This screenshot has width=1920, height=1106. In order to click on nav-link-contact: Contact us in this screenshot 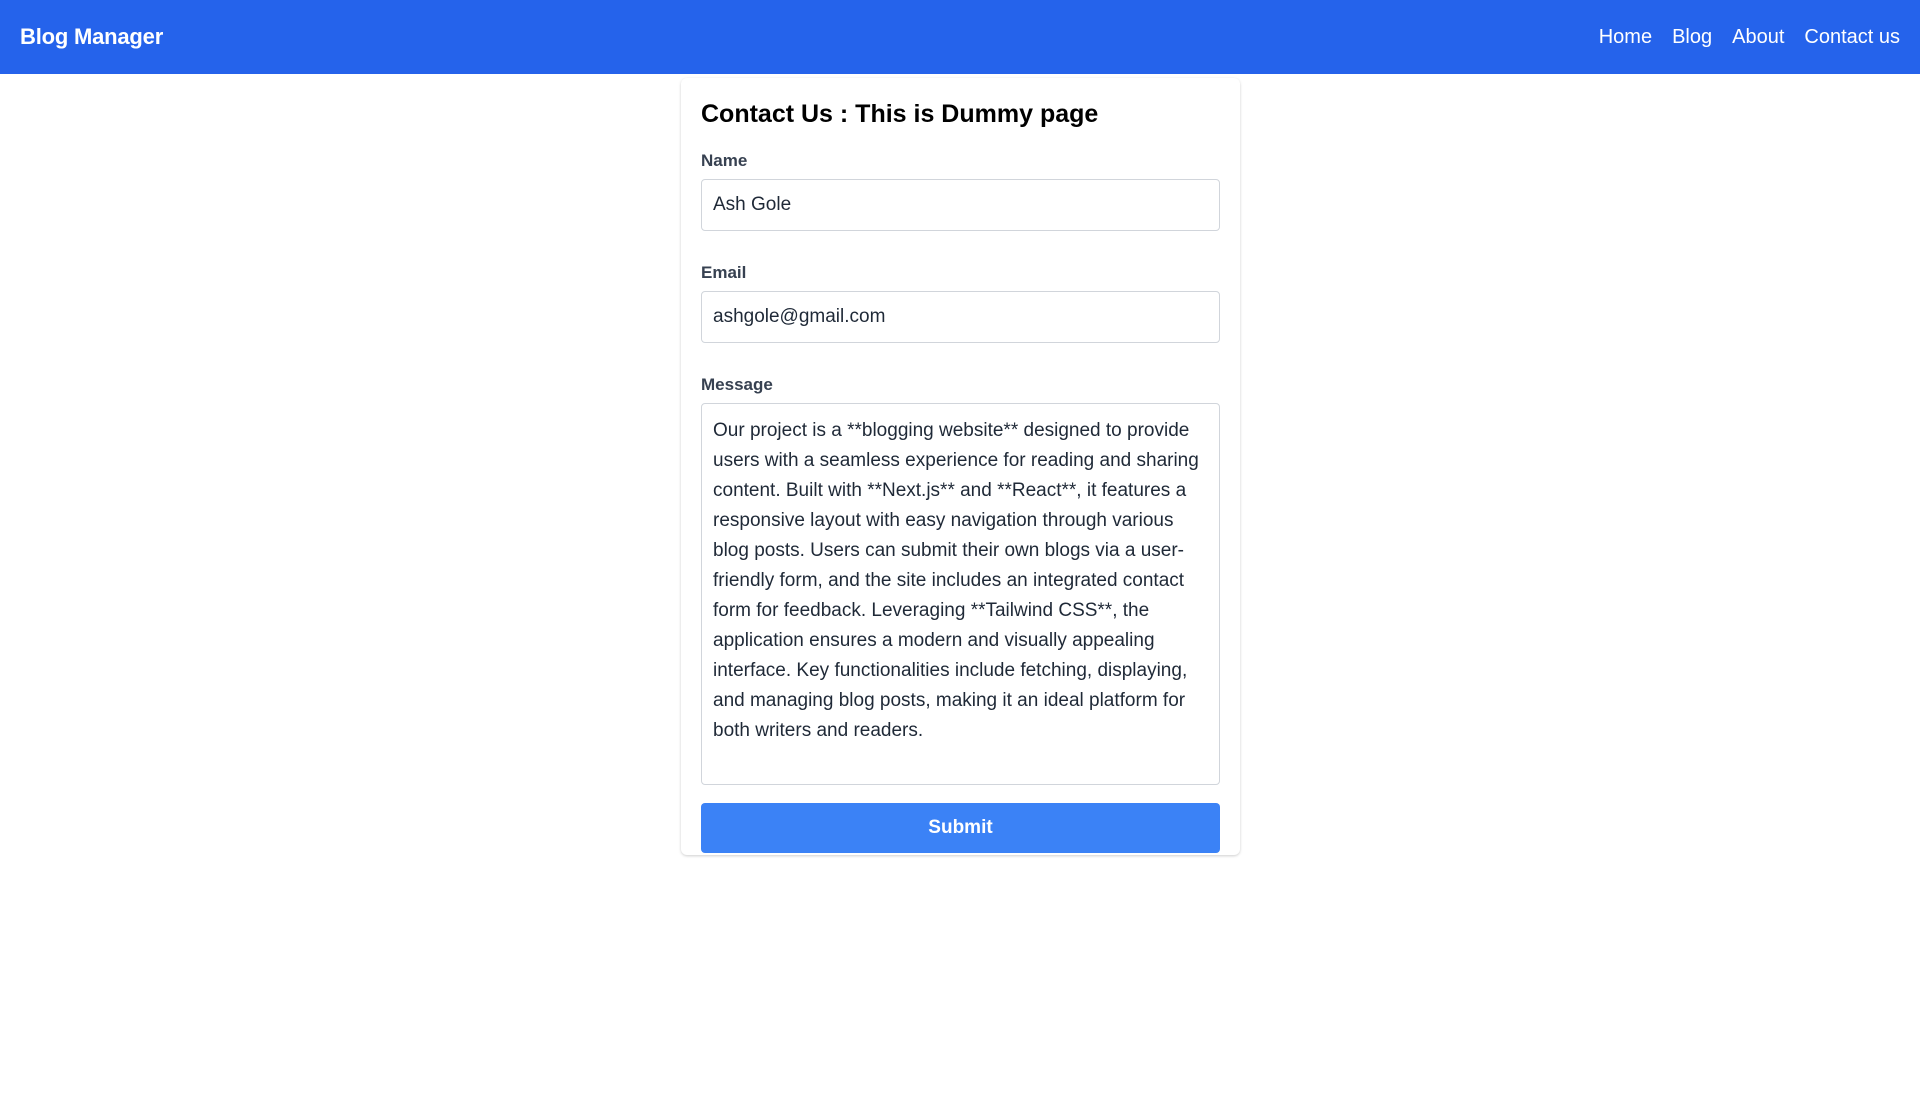, I will do `click(1852, 37)`.